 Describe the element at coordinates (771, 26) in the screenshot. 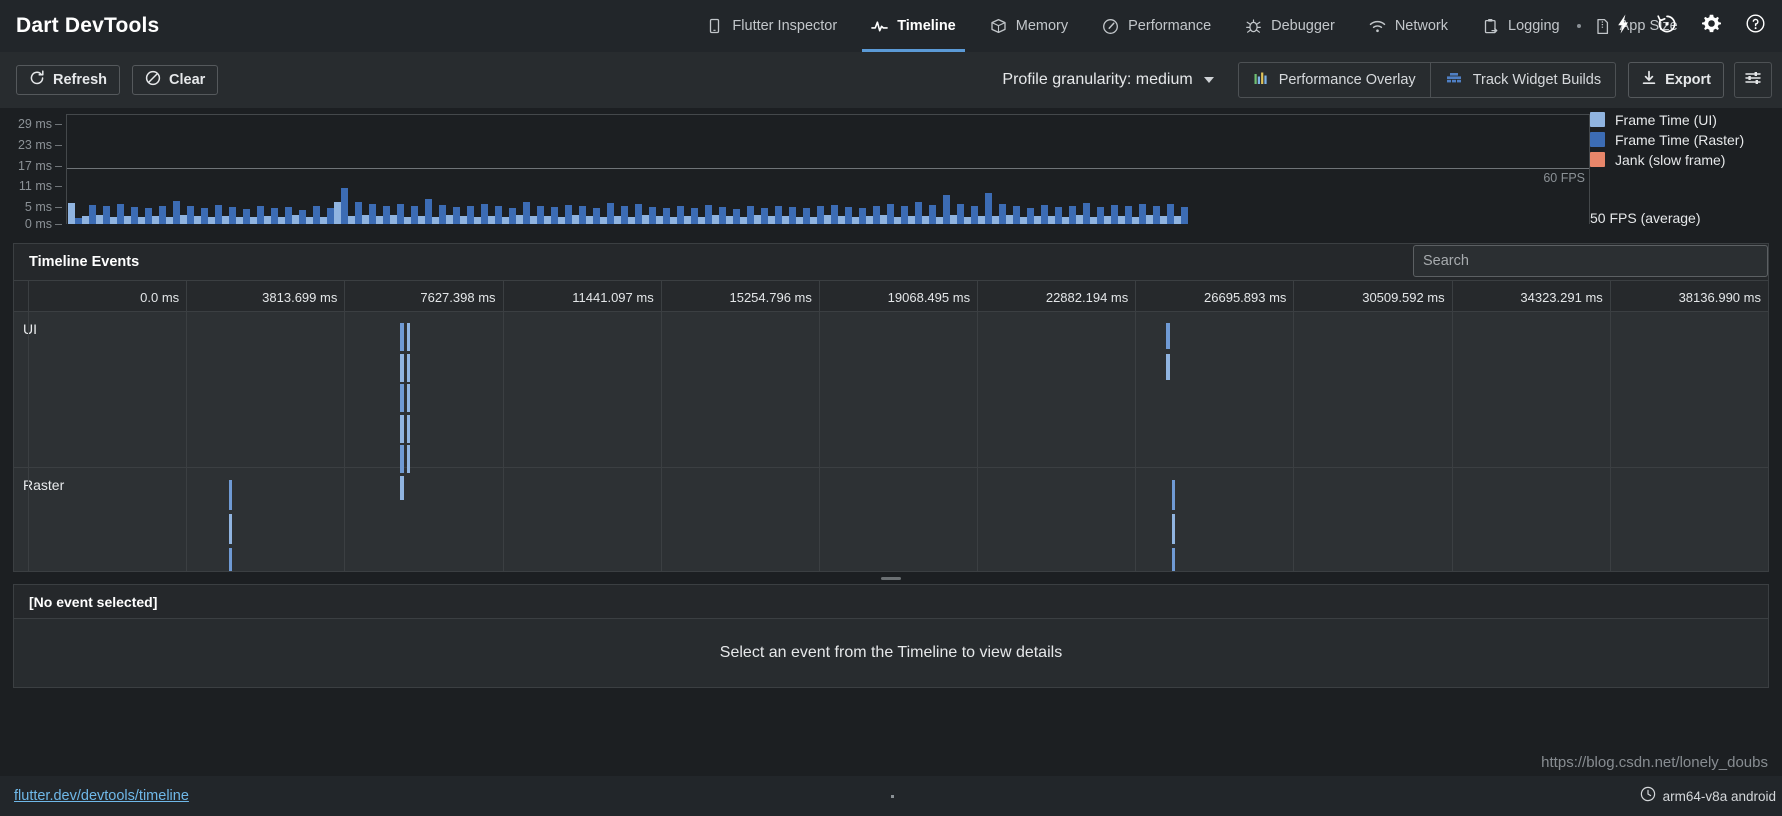

I see `tab-flutter-inspector: Flutter Inspector` at that location.